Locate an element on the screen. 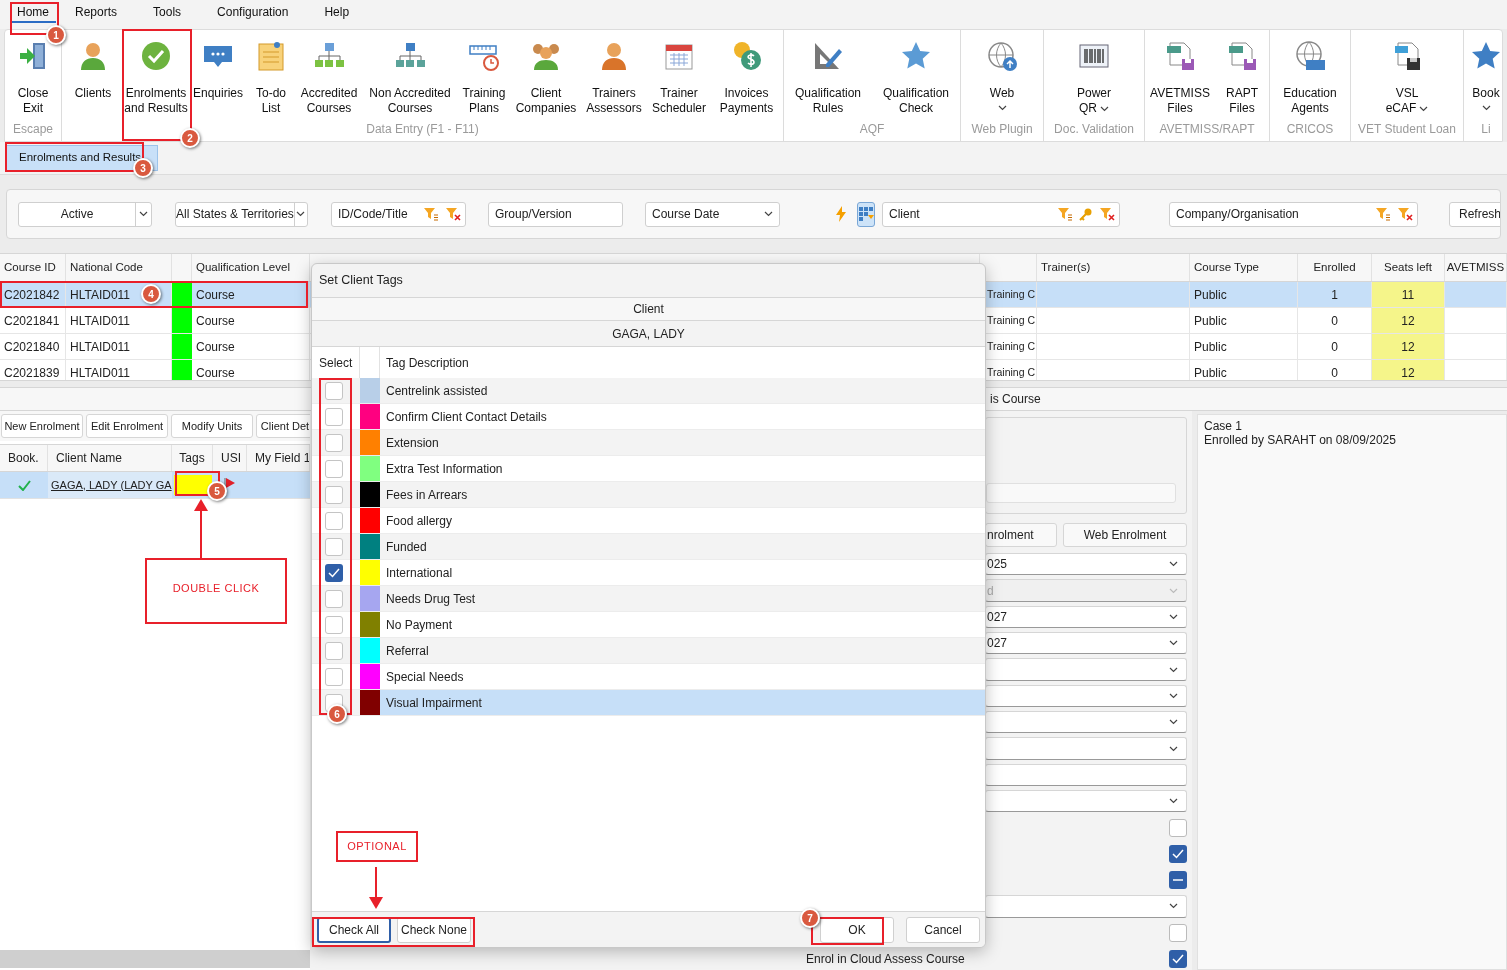  dialog-title: Set Client Tags is located at coordinates (361, 281).